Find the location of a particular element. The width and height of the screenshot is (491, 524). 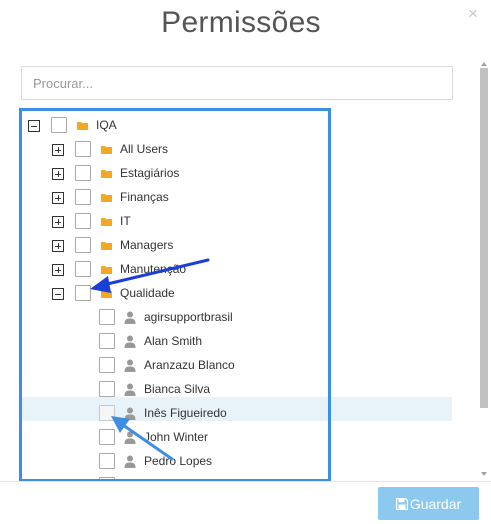

tree-node-user: Bianca Silva is located at coordinates (175, 390).